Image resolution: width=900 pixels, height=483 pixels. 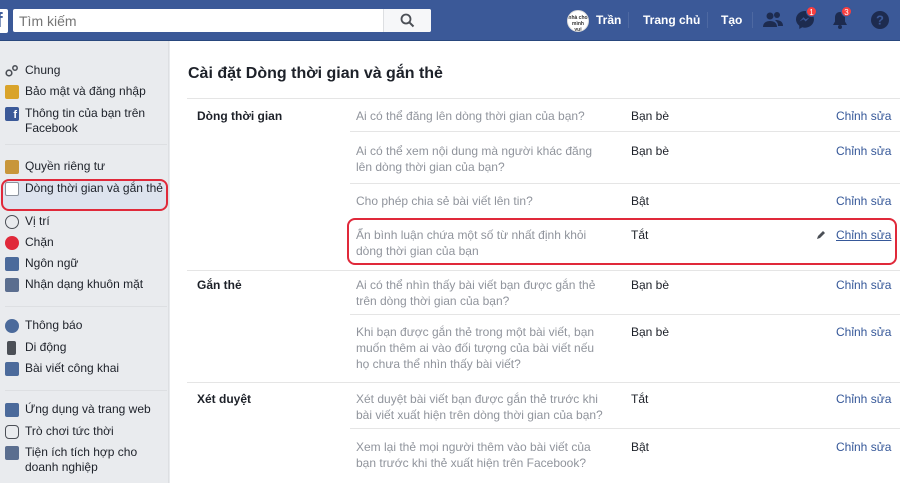 I want to click on logo-letter: f, so click(x=1, y=21).